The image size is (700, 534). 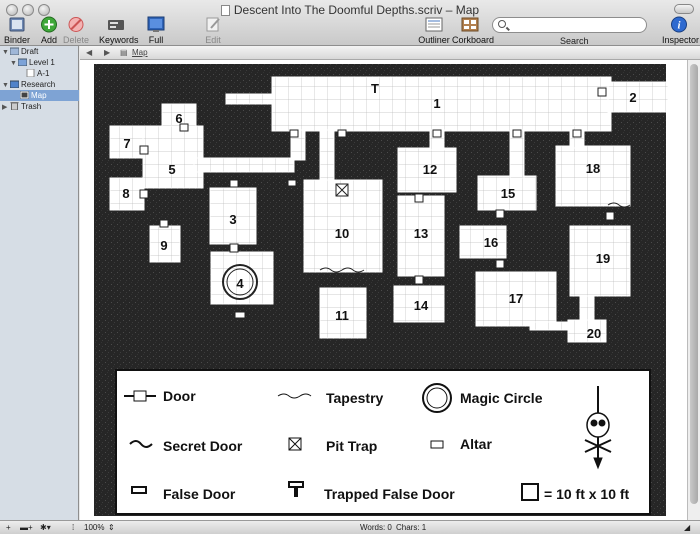 What do you see at coordinates (17, 24) in the screenshot?
I see `binder-icon` at bounding box center [17, 24].